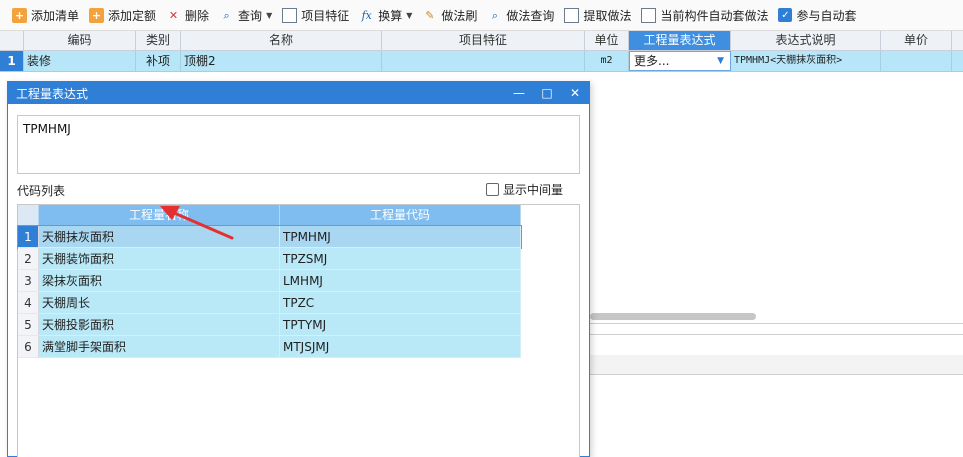 This screenshot has height=457, width=963. What do you see at coordinates (572, 15) in the screenshot?
I see `extract-icon` at bounding box center [572, 15].